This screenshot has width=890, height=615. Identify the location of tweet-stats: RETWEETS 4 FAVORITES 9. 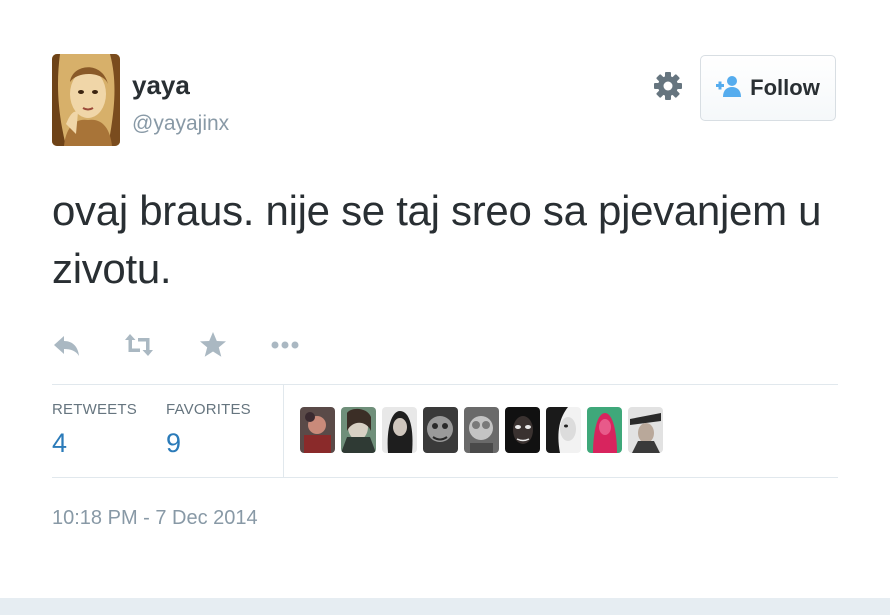
(445, 431).